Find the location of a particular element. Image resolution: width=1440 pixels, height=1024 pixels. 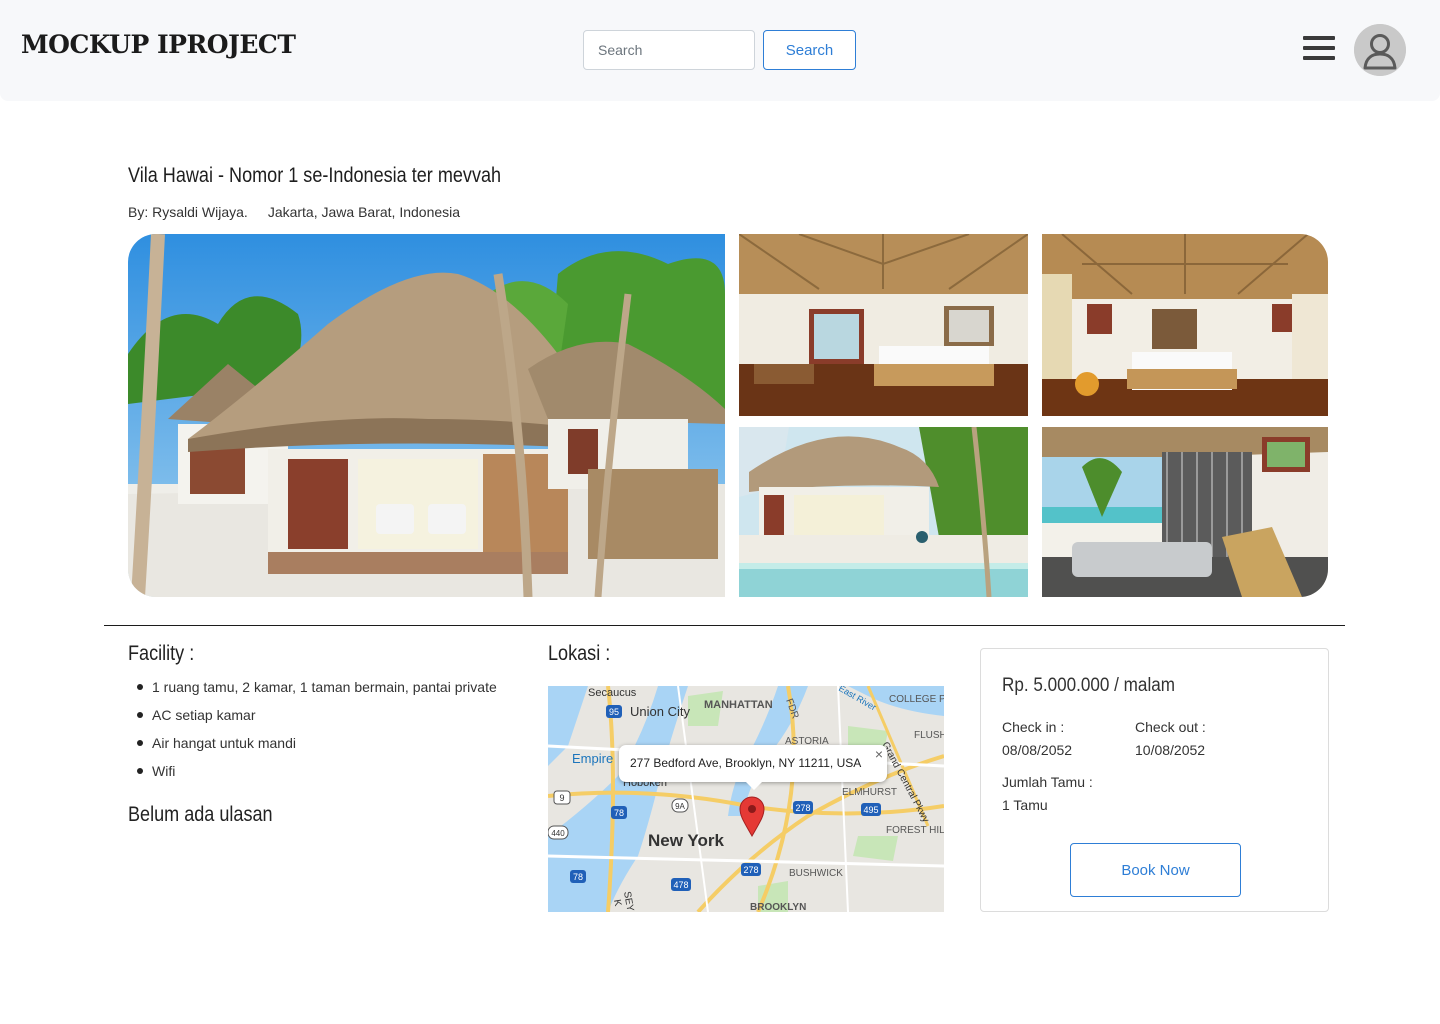

svg-text: 440 is located at coordinates (558, 833).